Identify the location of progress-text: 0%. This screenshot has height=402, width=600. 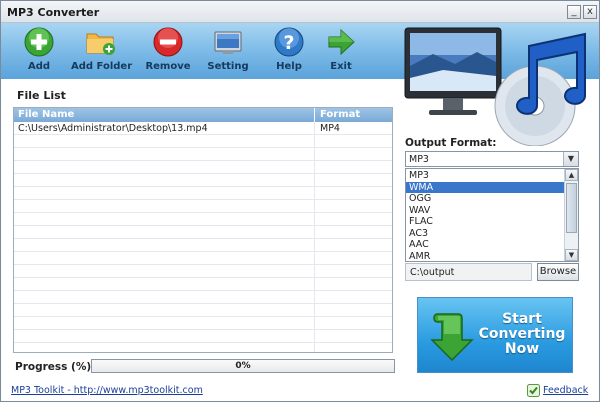
(243, 366).